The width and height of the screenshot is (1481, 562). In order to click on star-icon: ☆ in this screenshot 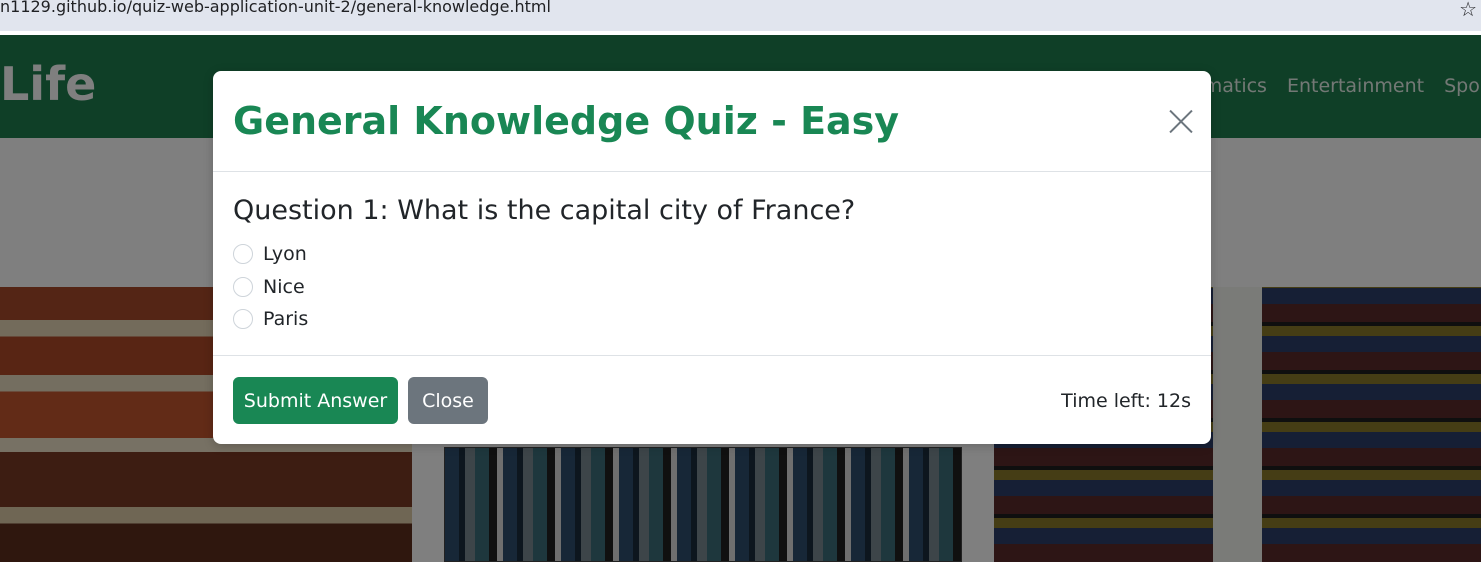, I will do `click(1468, 11)`.